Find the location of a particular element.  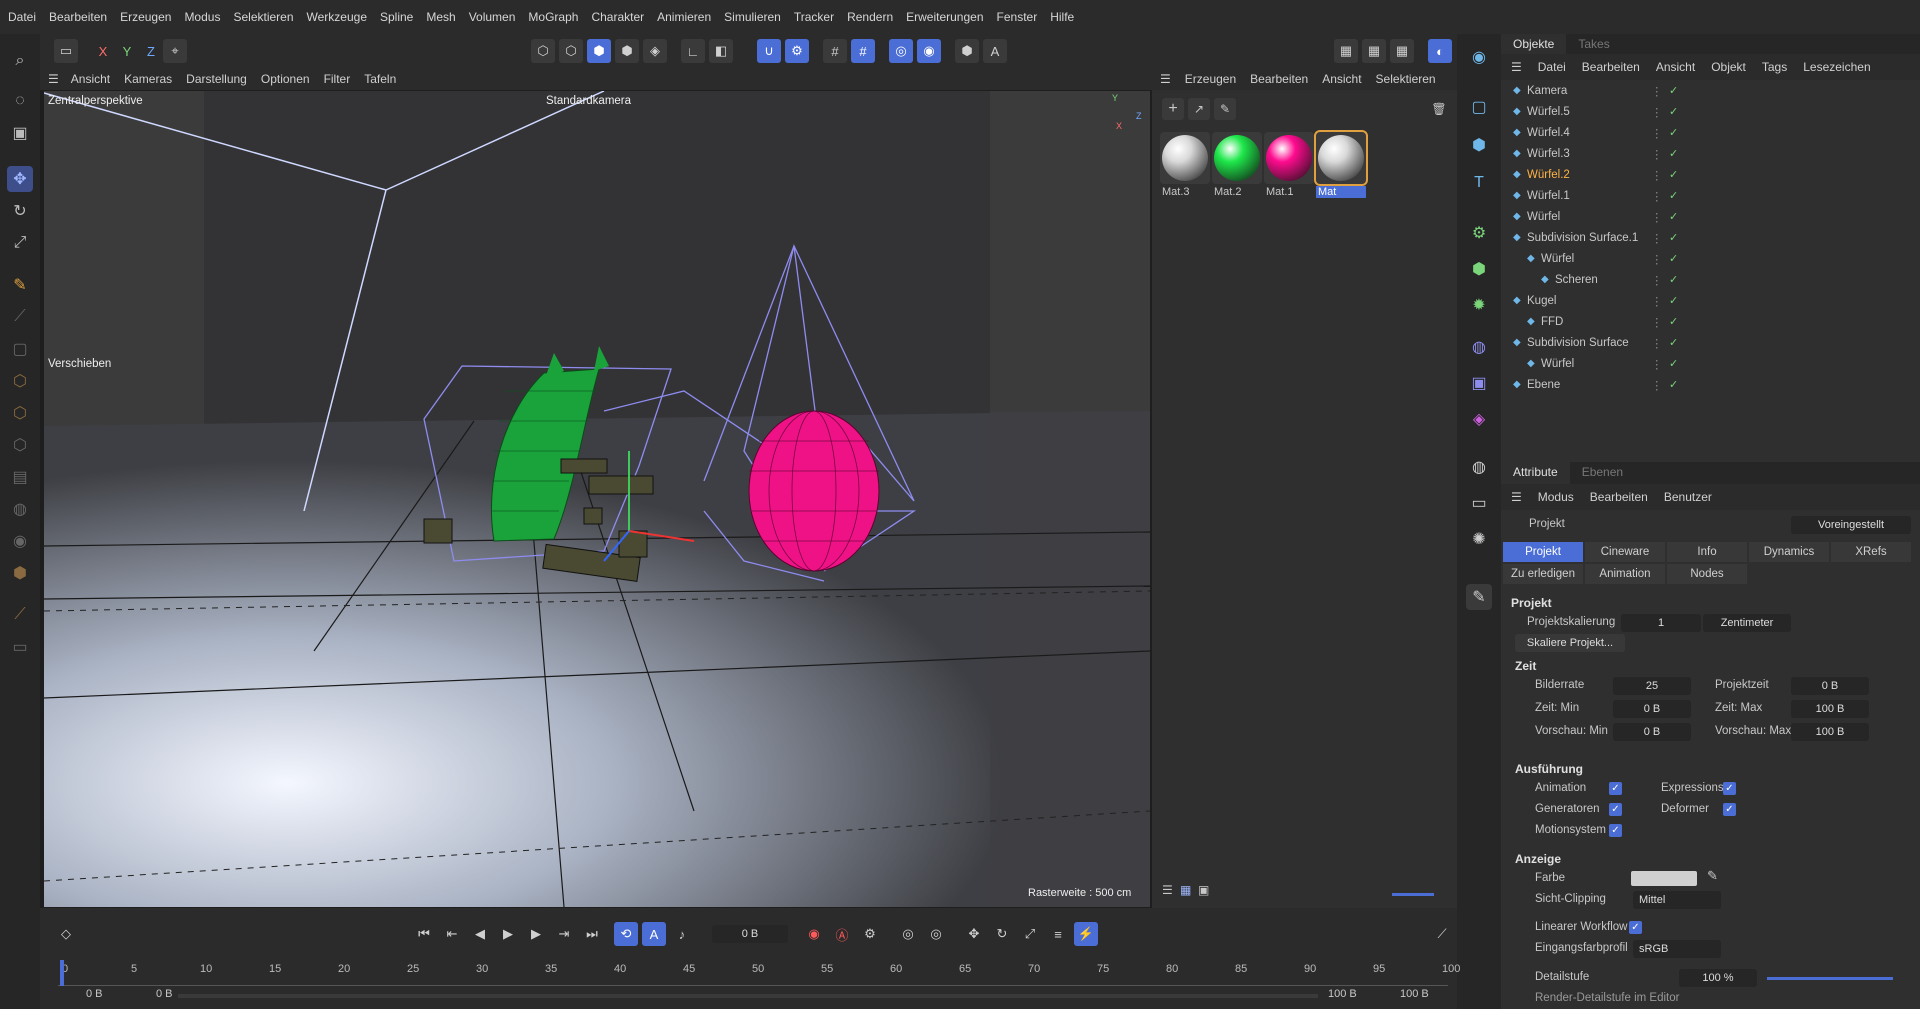

texture-mode-button: ◈ is located at coordinates (655, 51).